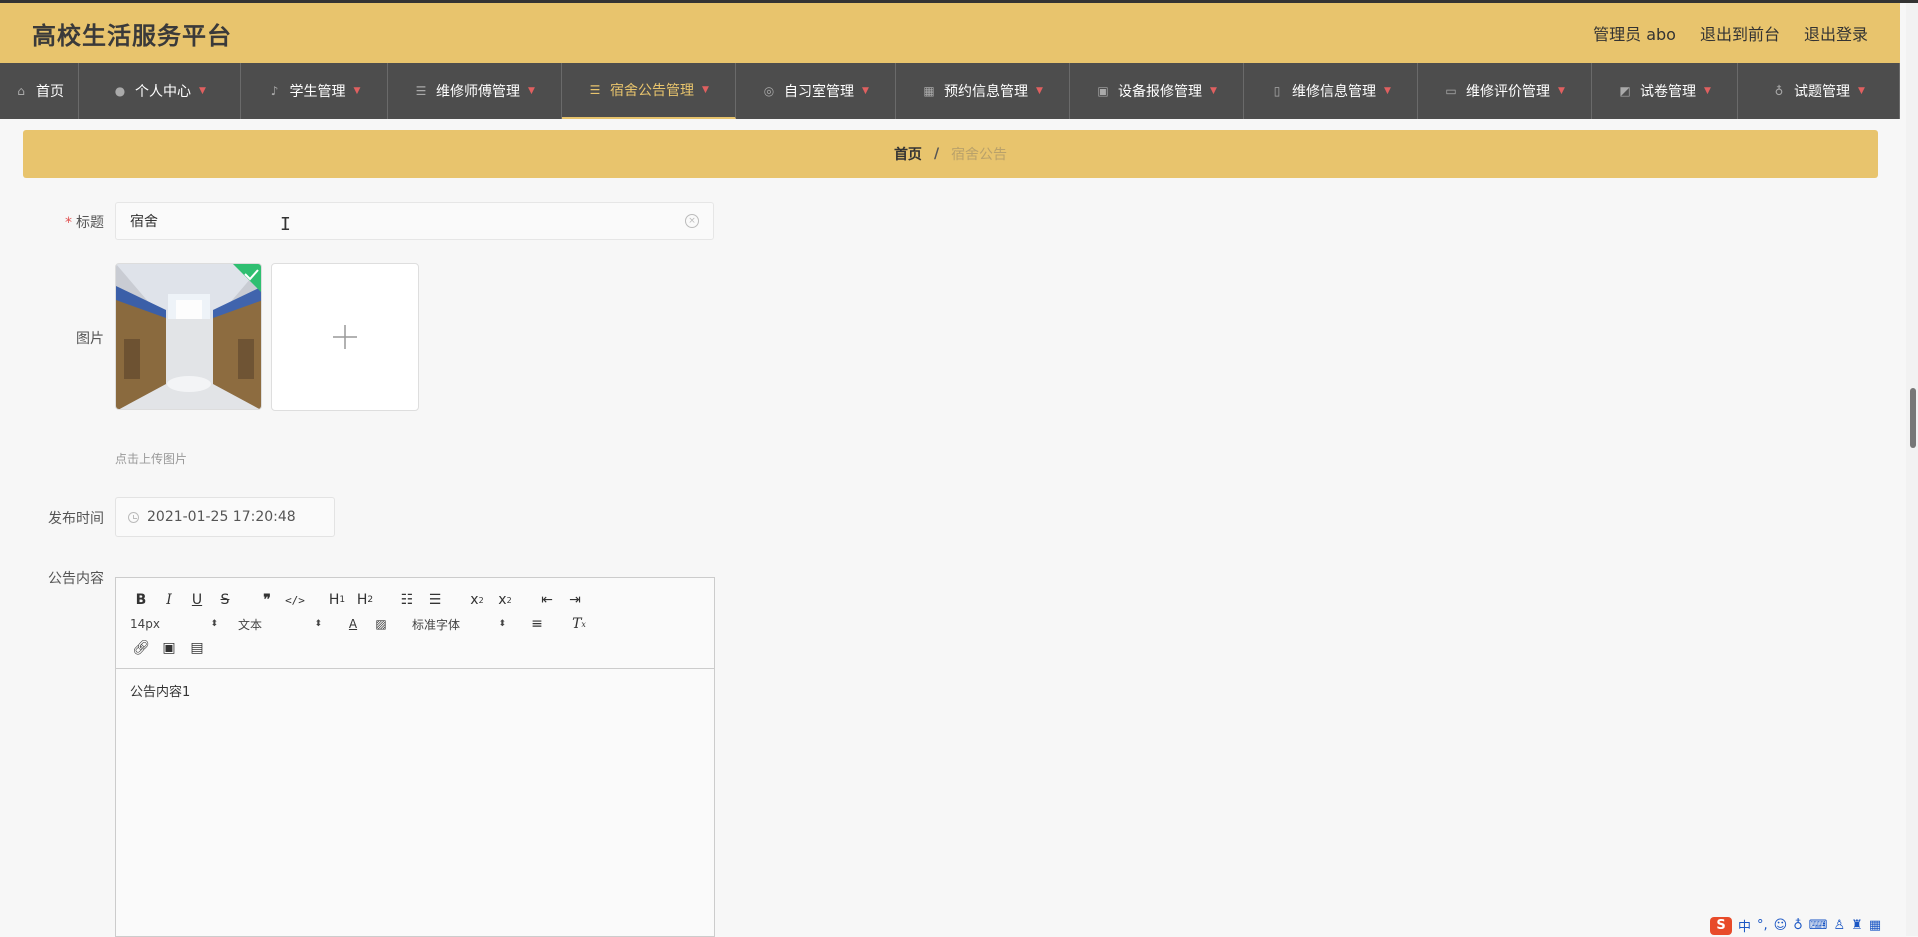 Image resolution: width=1918 pixels, height=937 pixels. What do you see at coordinates (1451, 91) in the screenshot?
I see `monitor-icon: ▭` at bounding box center [1451, 91].